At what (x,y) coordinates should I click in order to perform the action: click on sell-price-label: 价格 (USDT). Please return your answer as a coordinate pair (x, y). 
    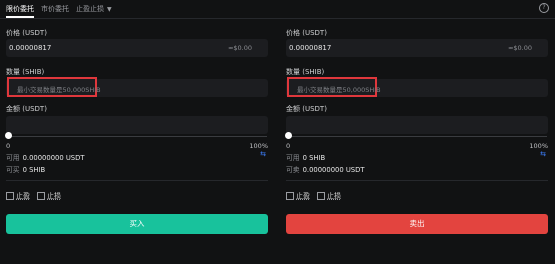
    Looking at the image, I should click on (306, 33).